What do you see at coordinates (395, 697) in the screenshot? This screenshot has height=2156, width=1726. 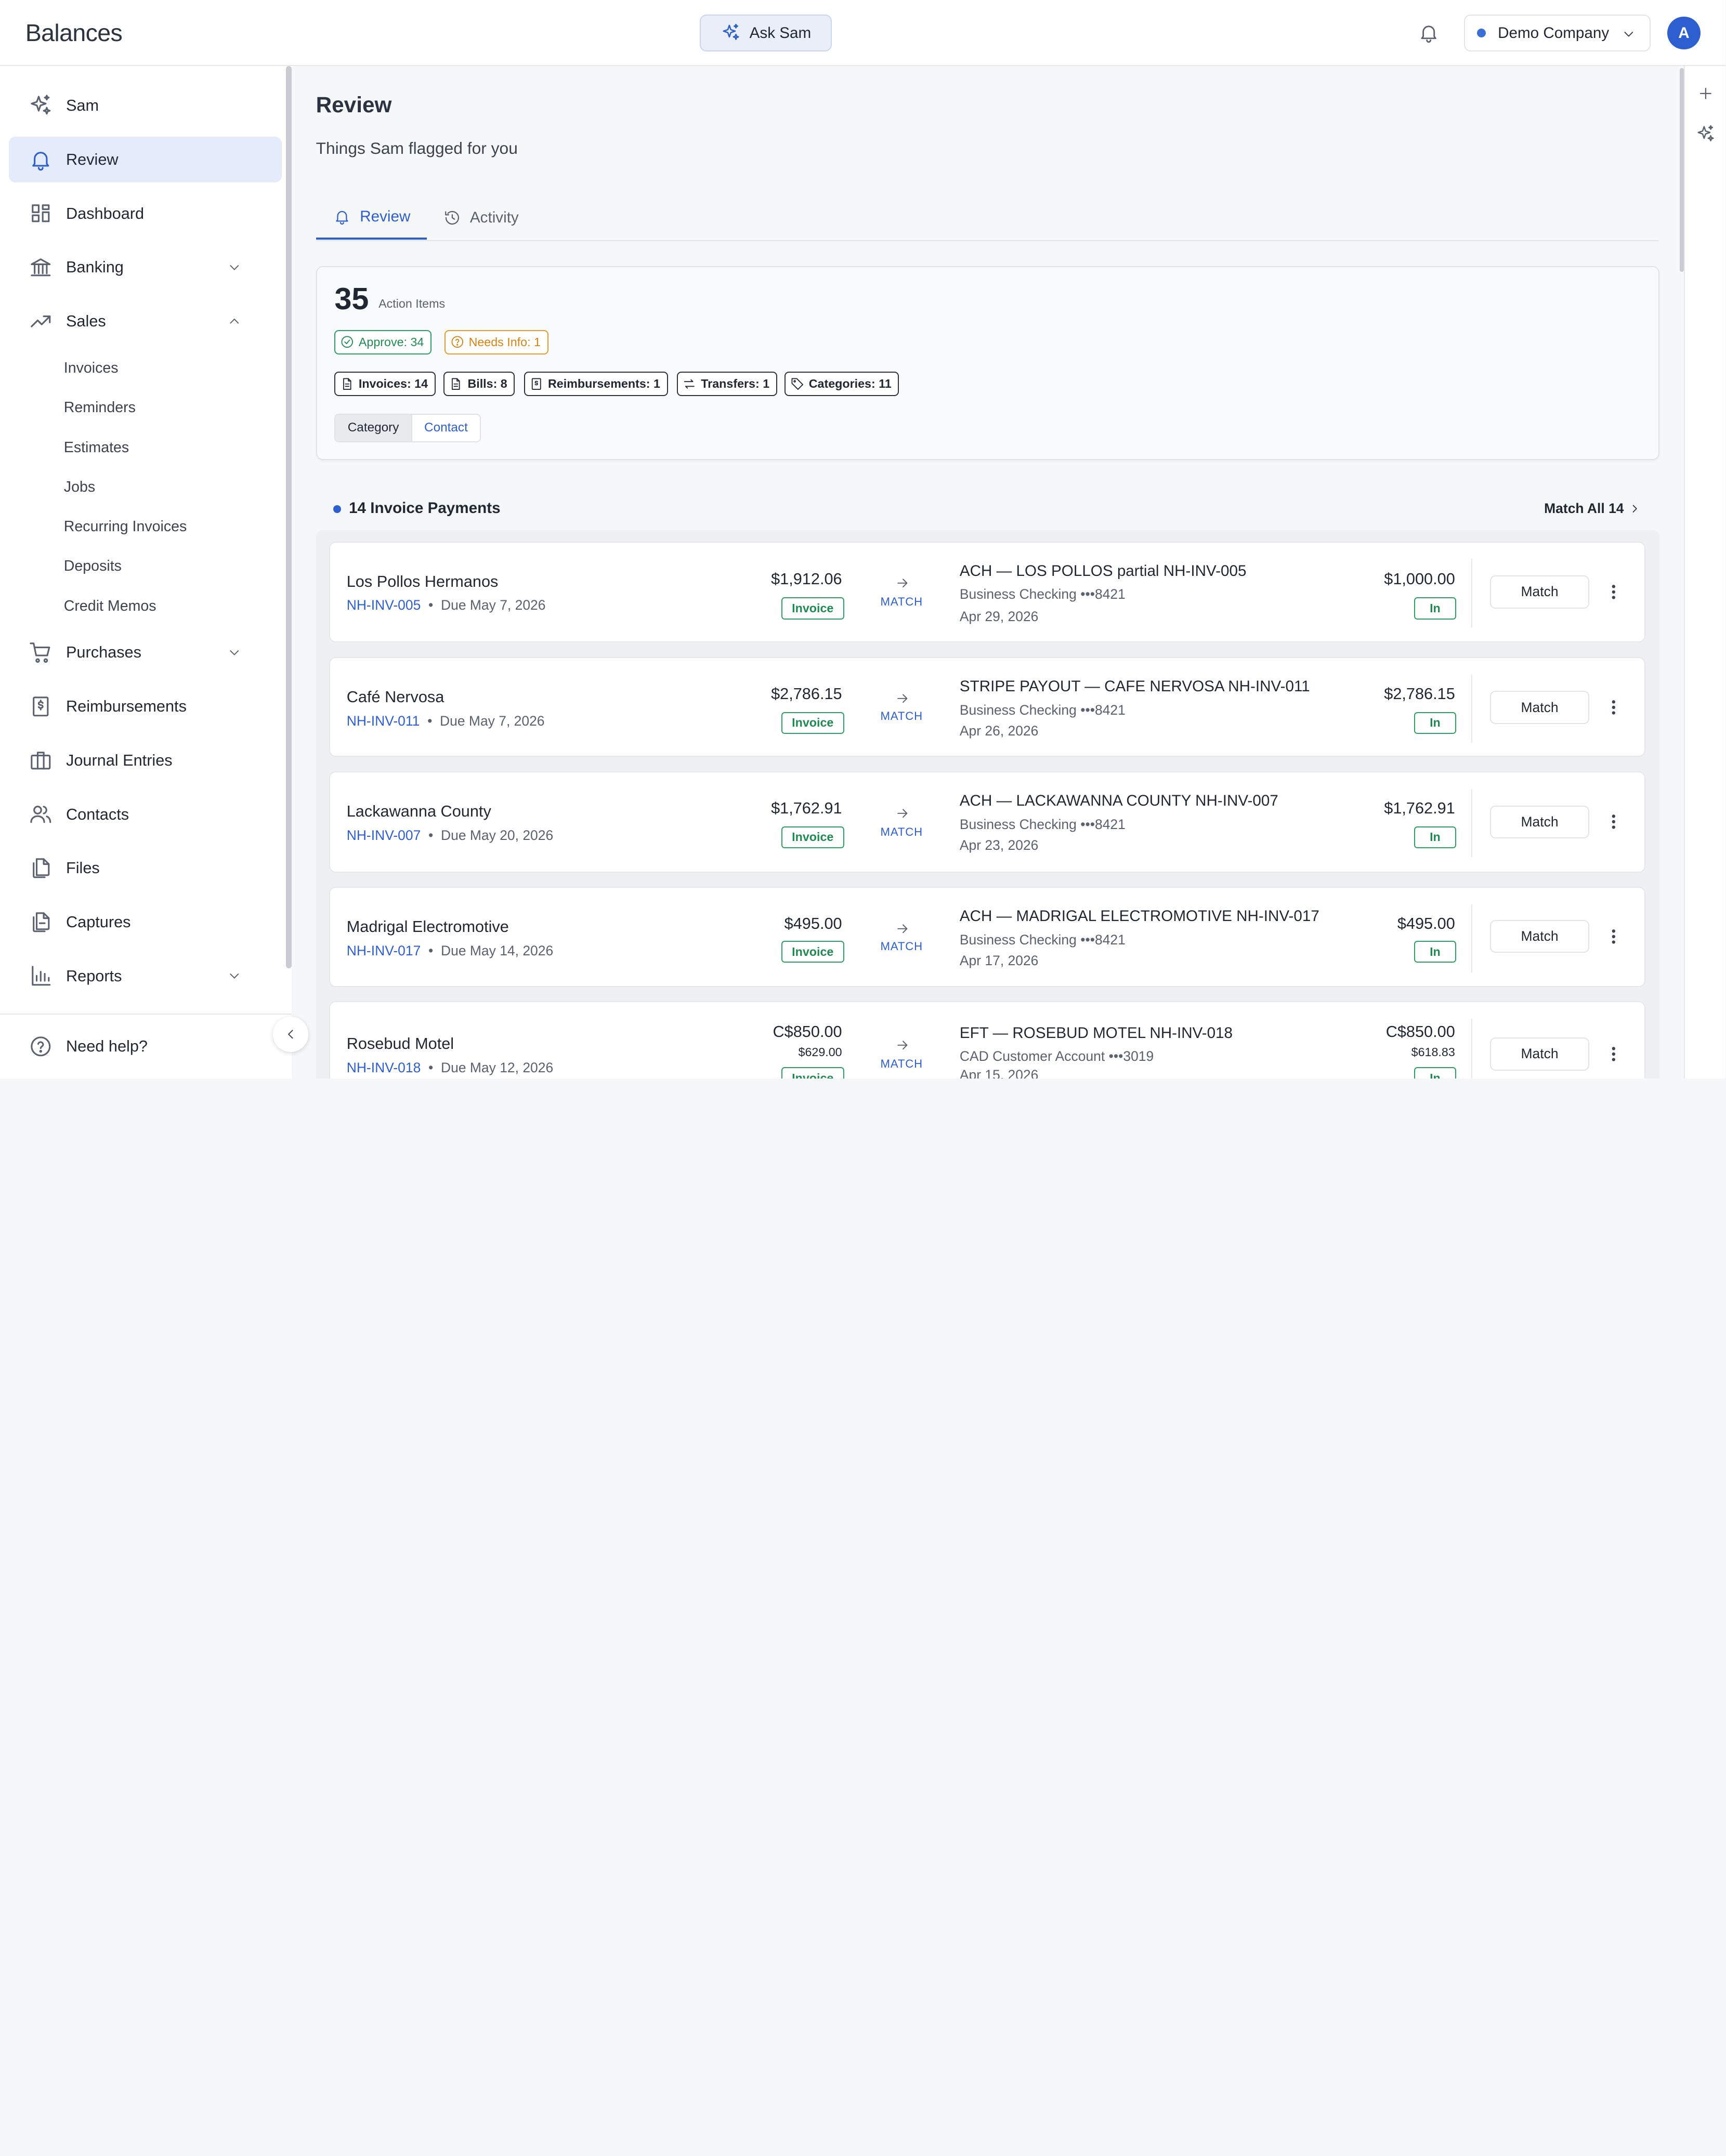 I see `contact-name: Café Nervosa` at bounding box center [395, 697].